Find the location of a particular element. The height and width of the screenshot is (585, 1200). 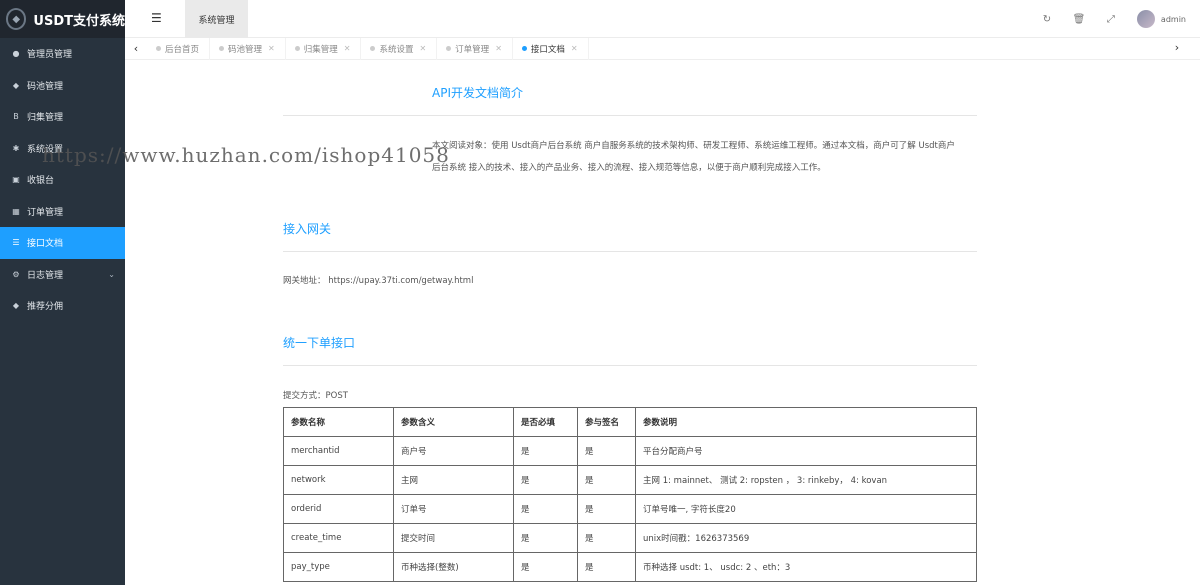

tab-orders: 订单管理 ✕ is located at coordinates (475, 48).